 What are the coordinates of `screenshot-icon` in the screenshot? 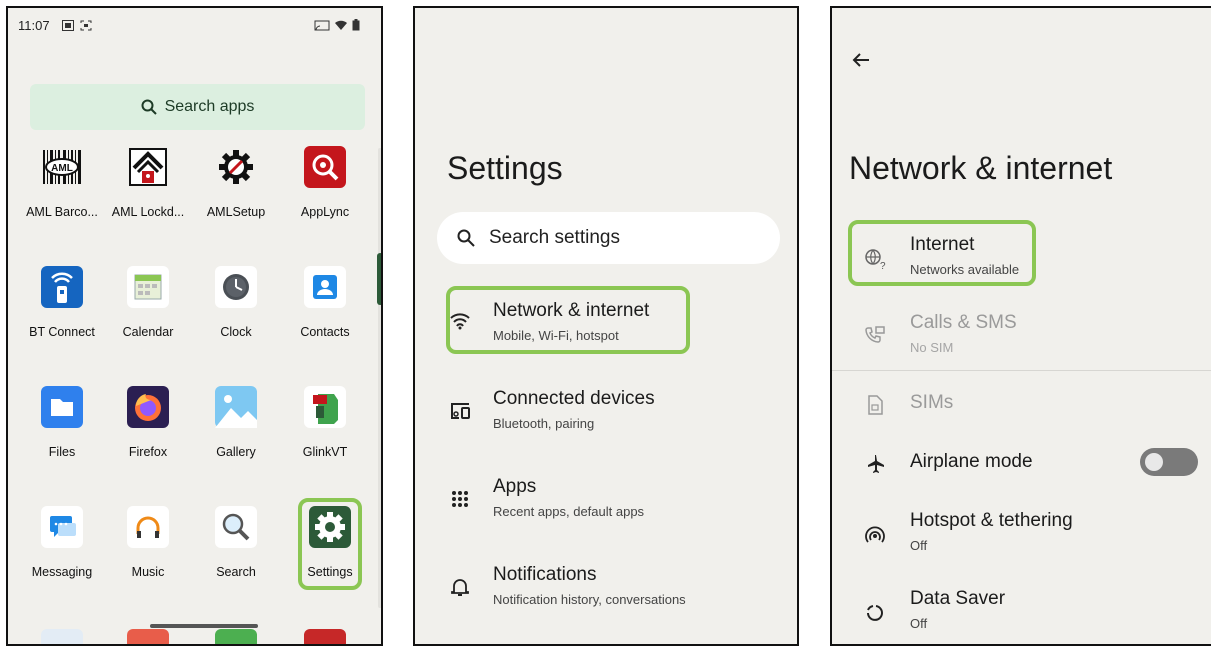 It's located at (86, 25).